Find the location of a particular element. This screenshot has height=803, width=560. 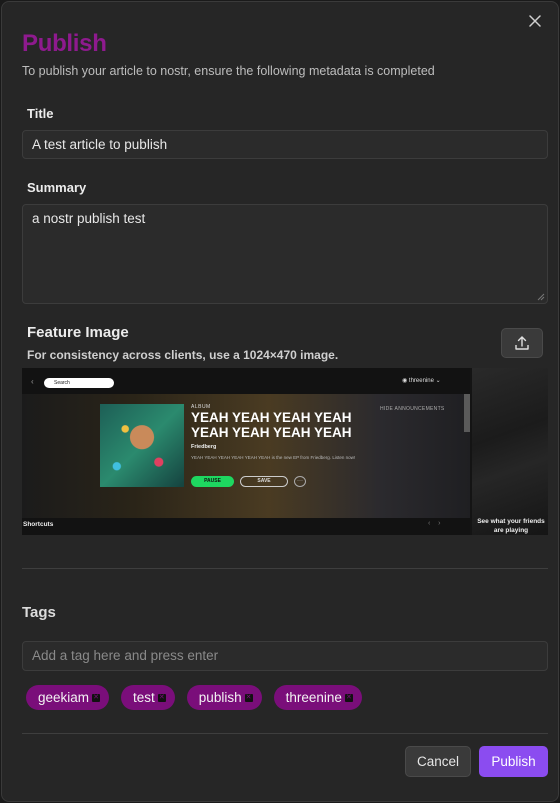

tag-chip: threenine ✕ is located at coordinates (317, 697).